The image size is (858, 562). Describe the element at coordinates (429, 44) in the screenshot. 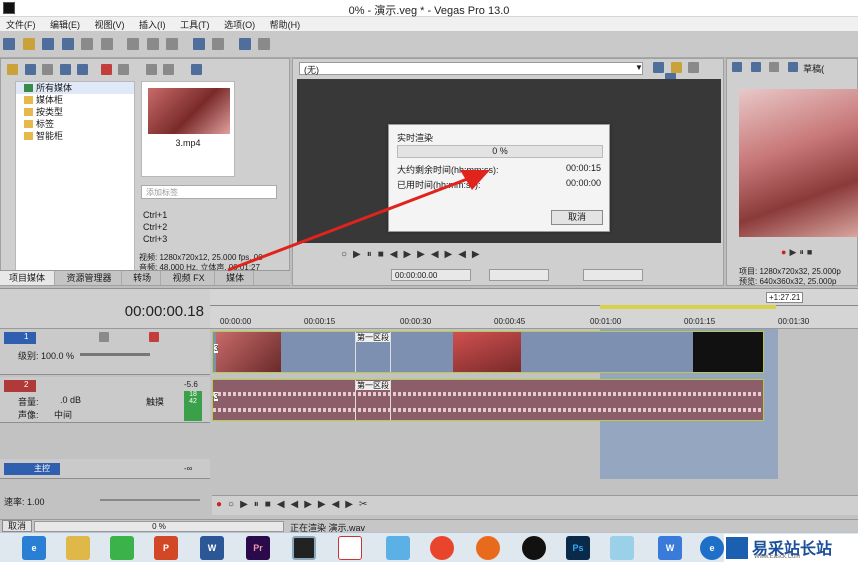

I see `main-toolbar` at that location.